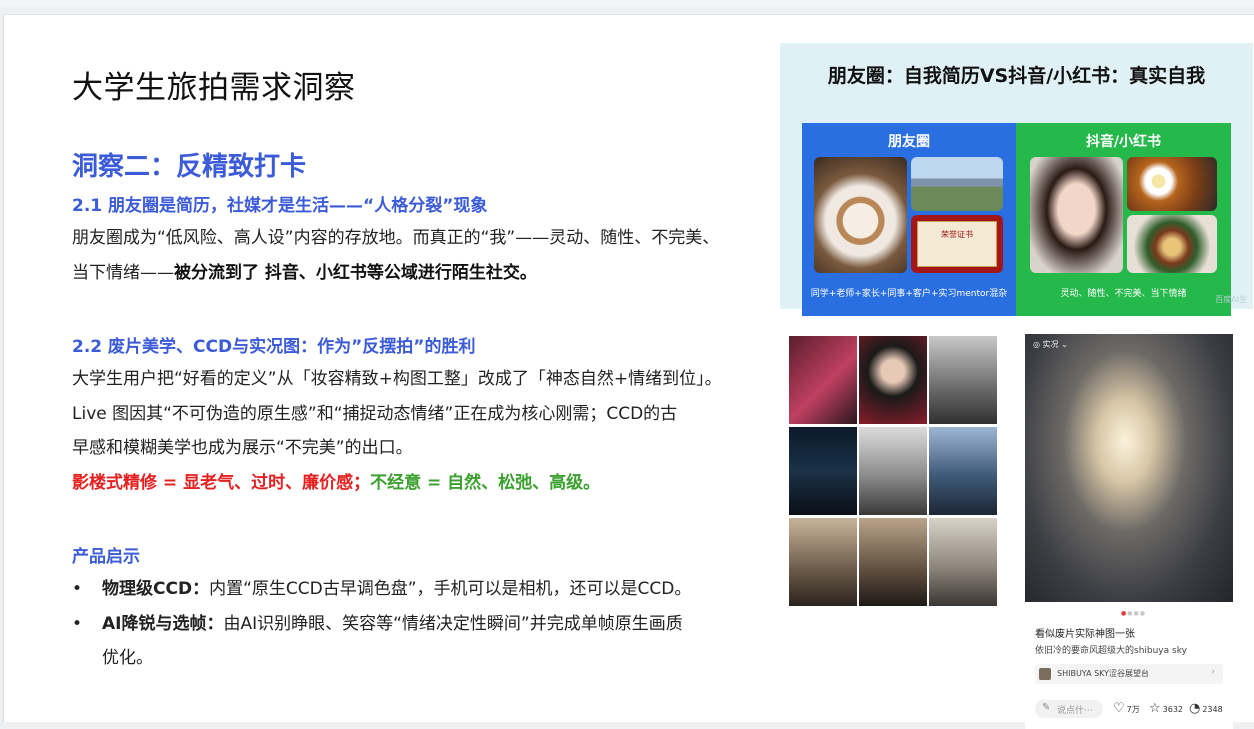 The height and width of the screenshot is (729, 1254). I want to click on bullet-2-body: 由AI识别睁眼、笑容等“情绪决定性瞬间”并完成单帧原生画质, so click(453, 624).